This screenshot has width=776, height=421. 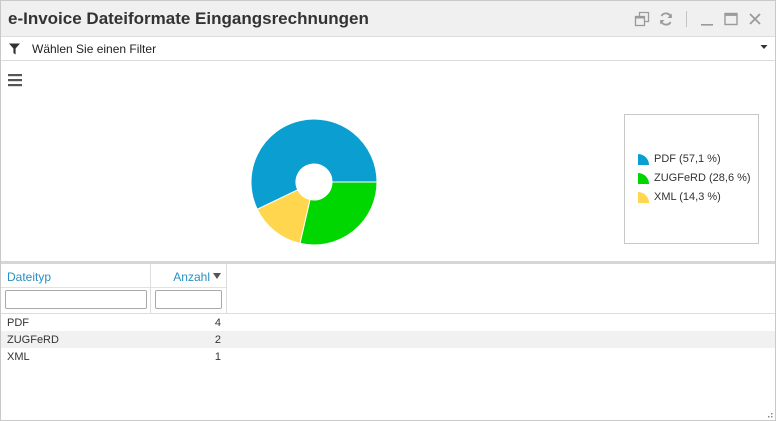 I want to click on legend-item-xml: XML (14,3 %), so click(x=679, y=197).